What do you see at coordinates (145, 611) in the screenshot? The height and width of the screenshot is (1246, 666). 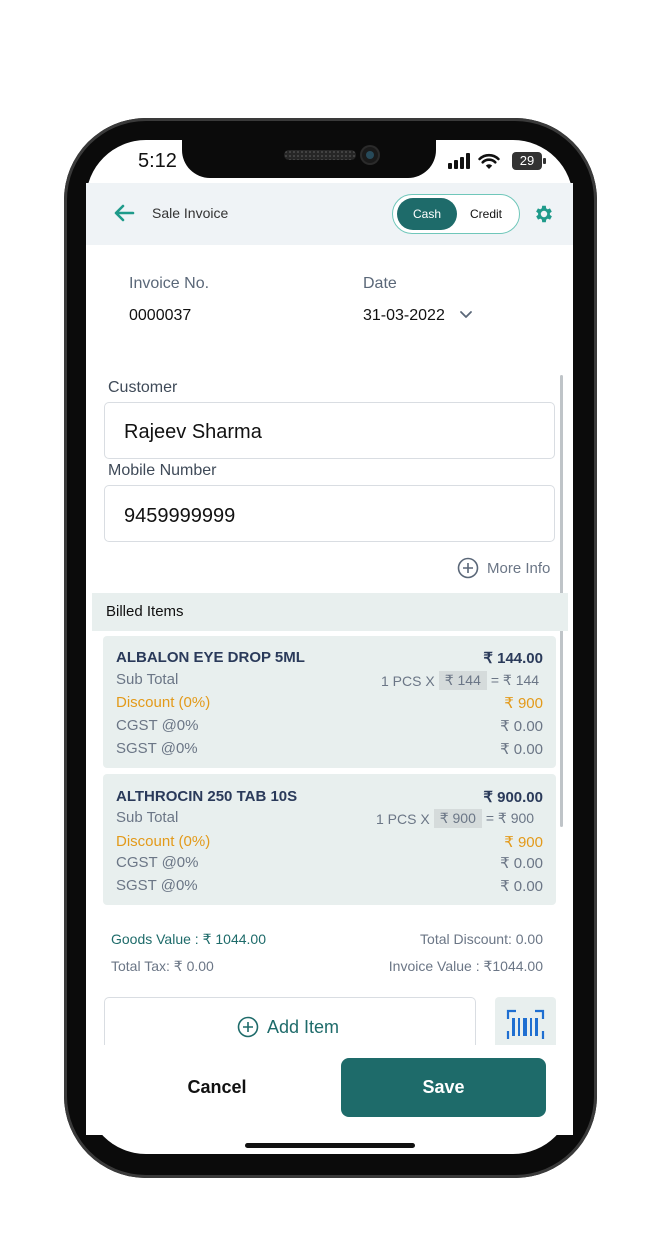 I see `billed-items-label: Billed Items` at bounding box center [145, 611].